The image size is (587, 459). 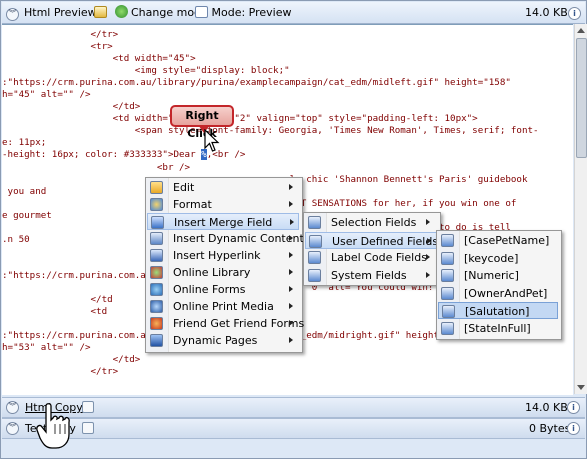 I want to click on code-line: e: 11px;, so click(x=24, y=143).